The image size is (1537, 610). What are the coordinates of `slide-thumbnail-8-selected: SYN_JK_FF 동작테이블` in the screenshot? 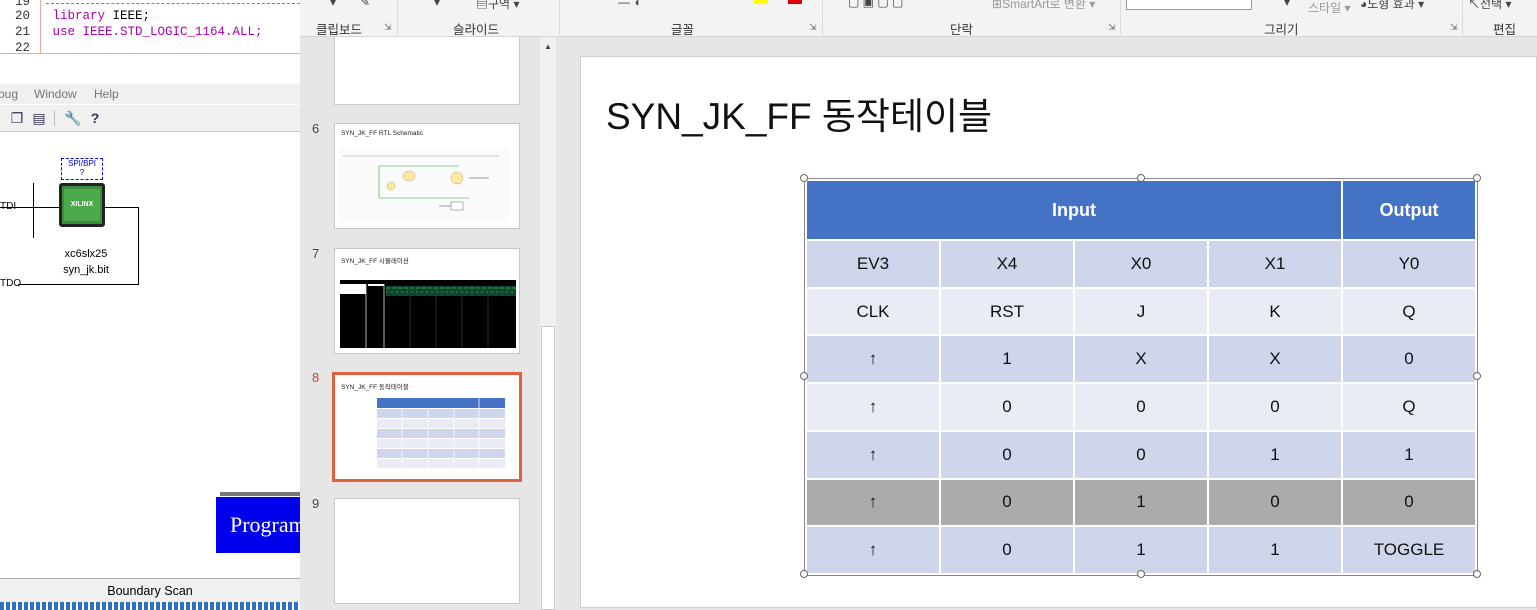 It's located at (427, 427).